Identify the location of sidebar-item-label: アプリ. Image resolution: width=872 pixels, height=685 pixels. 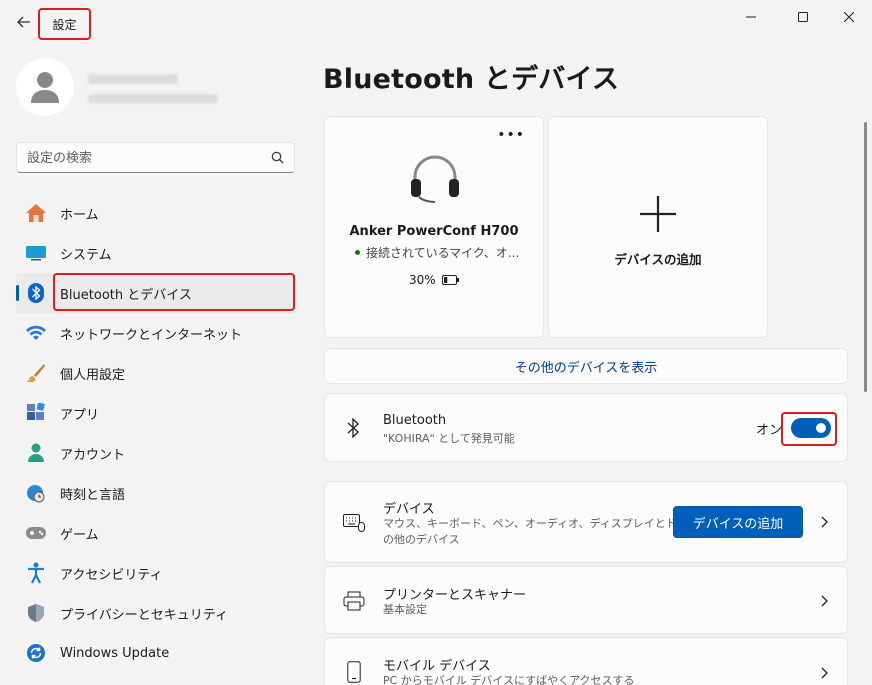
(80, 415).